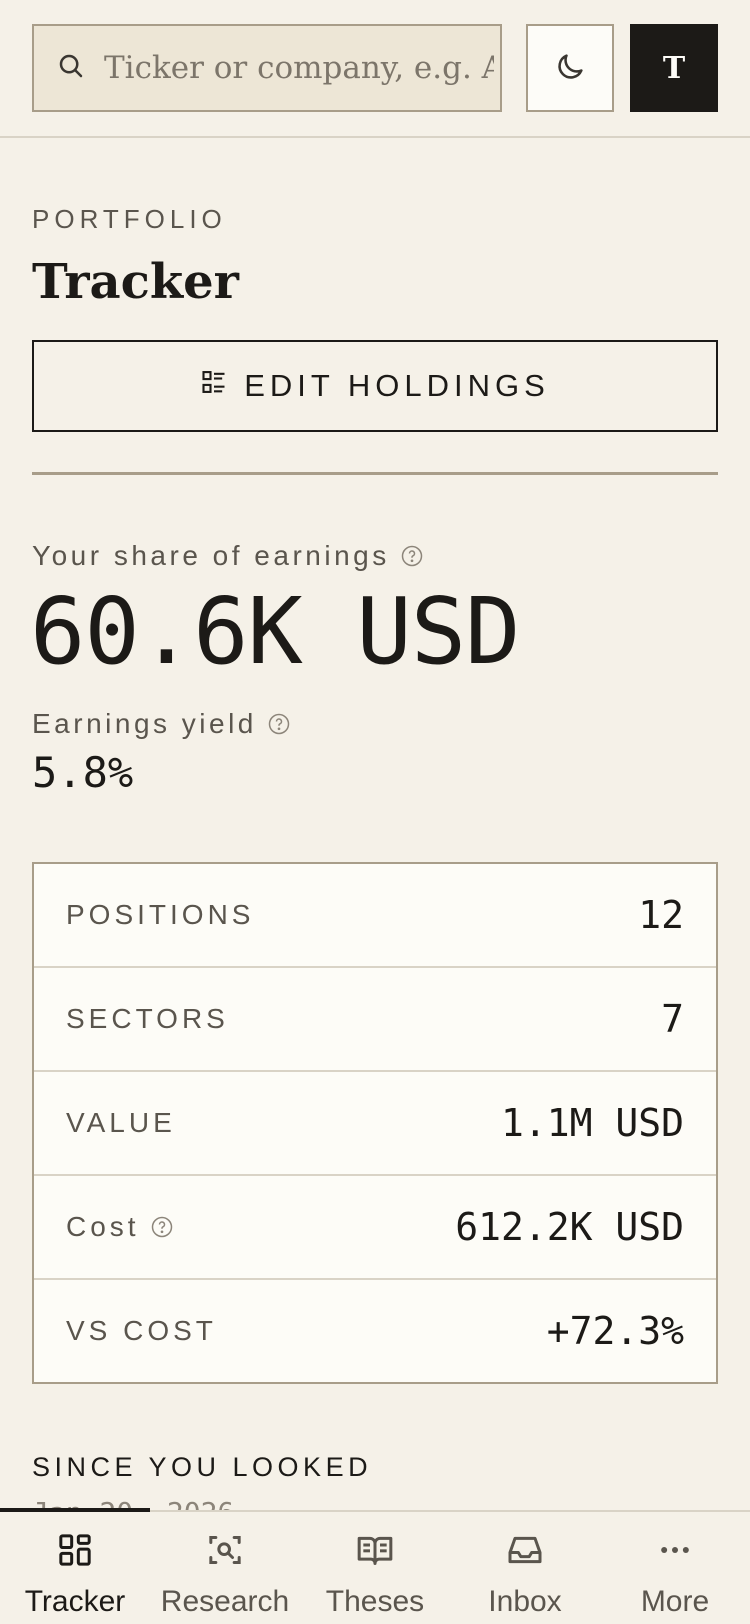  I want to click on grid-icon, so click(75, 1552).